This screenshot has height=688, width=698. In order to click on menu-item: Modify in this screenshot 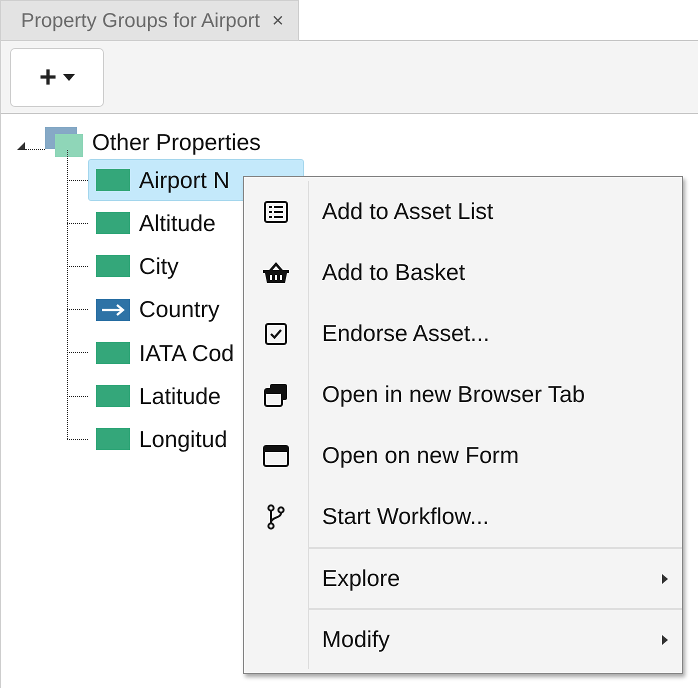, I will do `click(495, 638)`.